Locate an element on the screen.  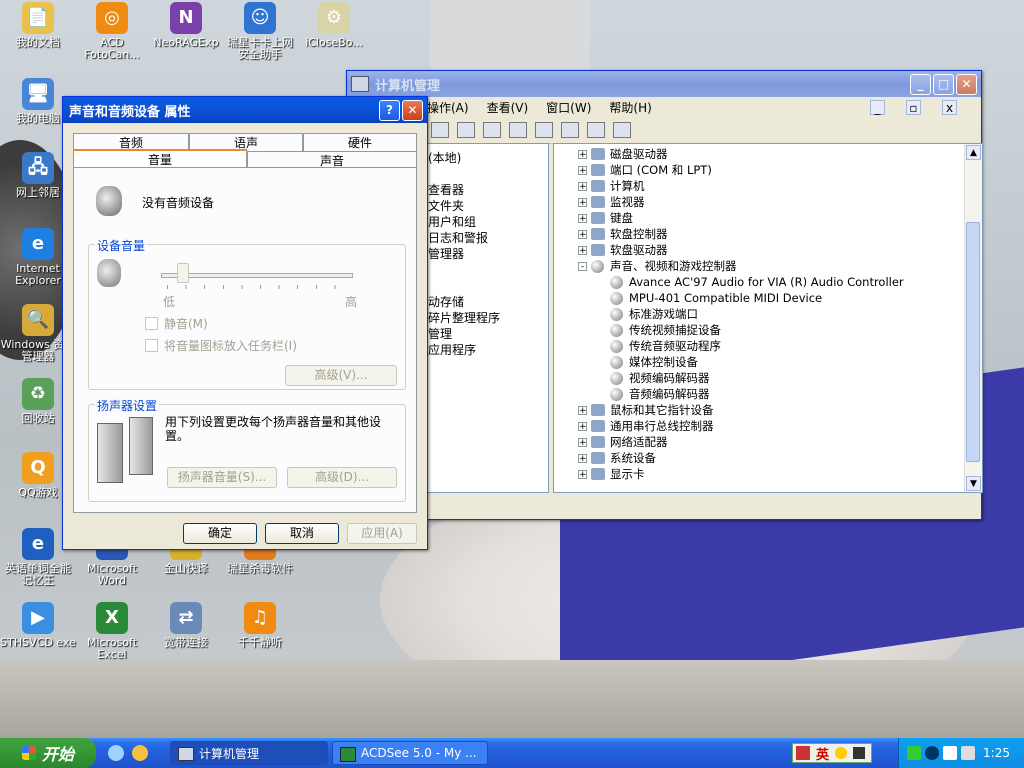
mute-checkbox: 静音(M) is located at coordinates (176, 323).